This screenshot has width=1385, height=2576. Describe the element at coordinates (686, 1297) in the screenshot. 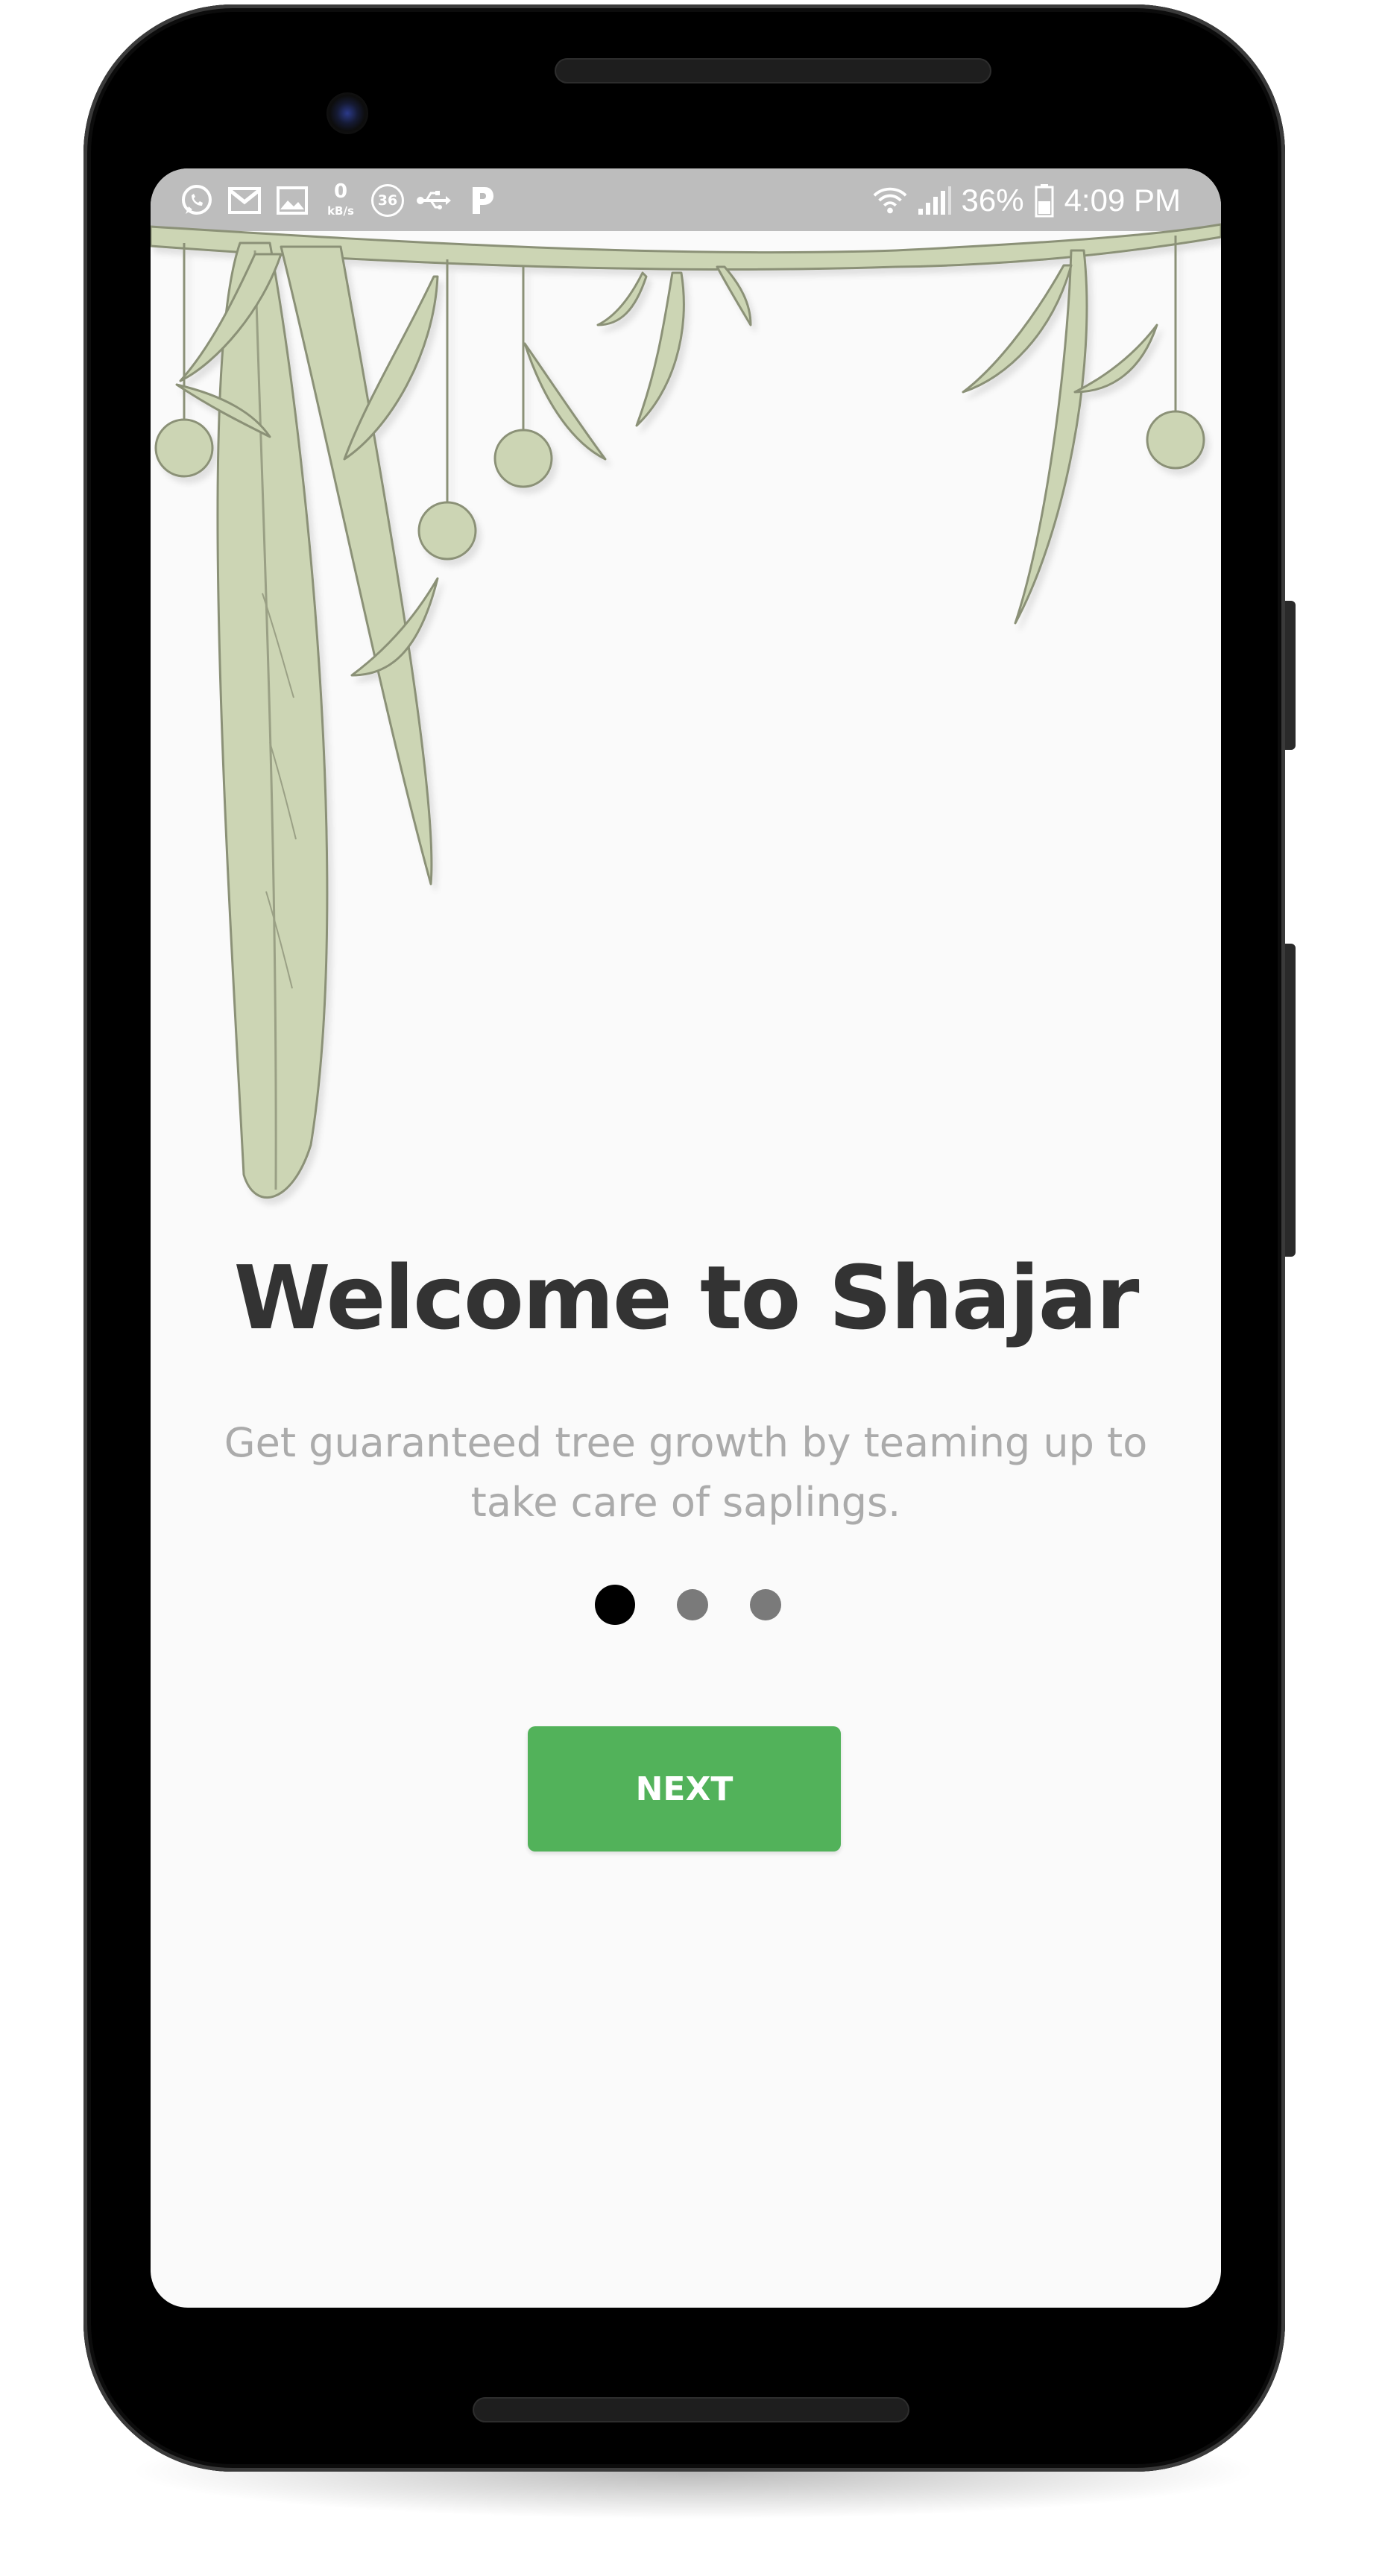

I see `onboarding-title: Welcome to Shajar` at that location.